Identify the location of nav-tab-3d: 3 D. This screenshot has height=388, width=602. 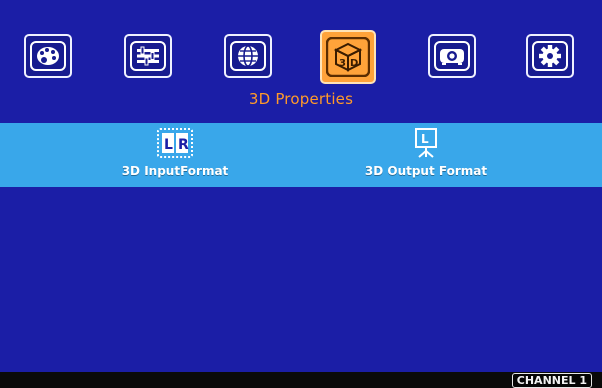
(348, 57).